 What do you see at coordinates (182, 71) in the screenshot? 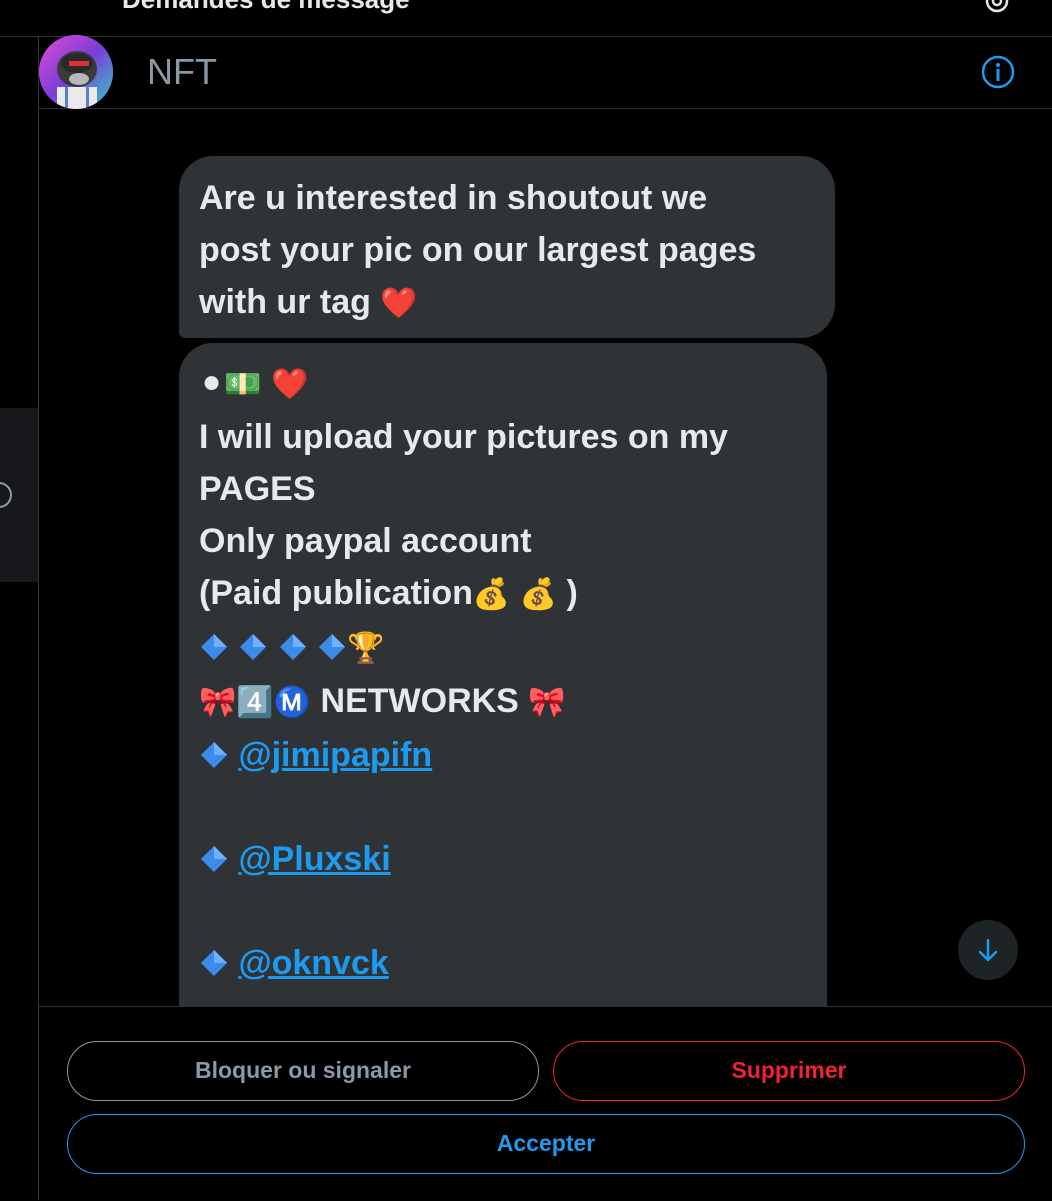
I see `conversation-name: NFT` at bounding box center [182, 71].